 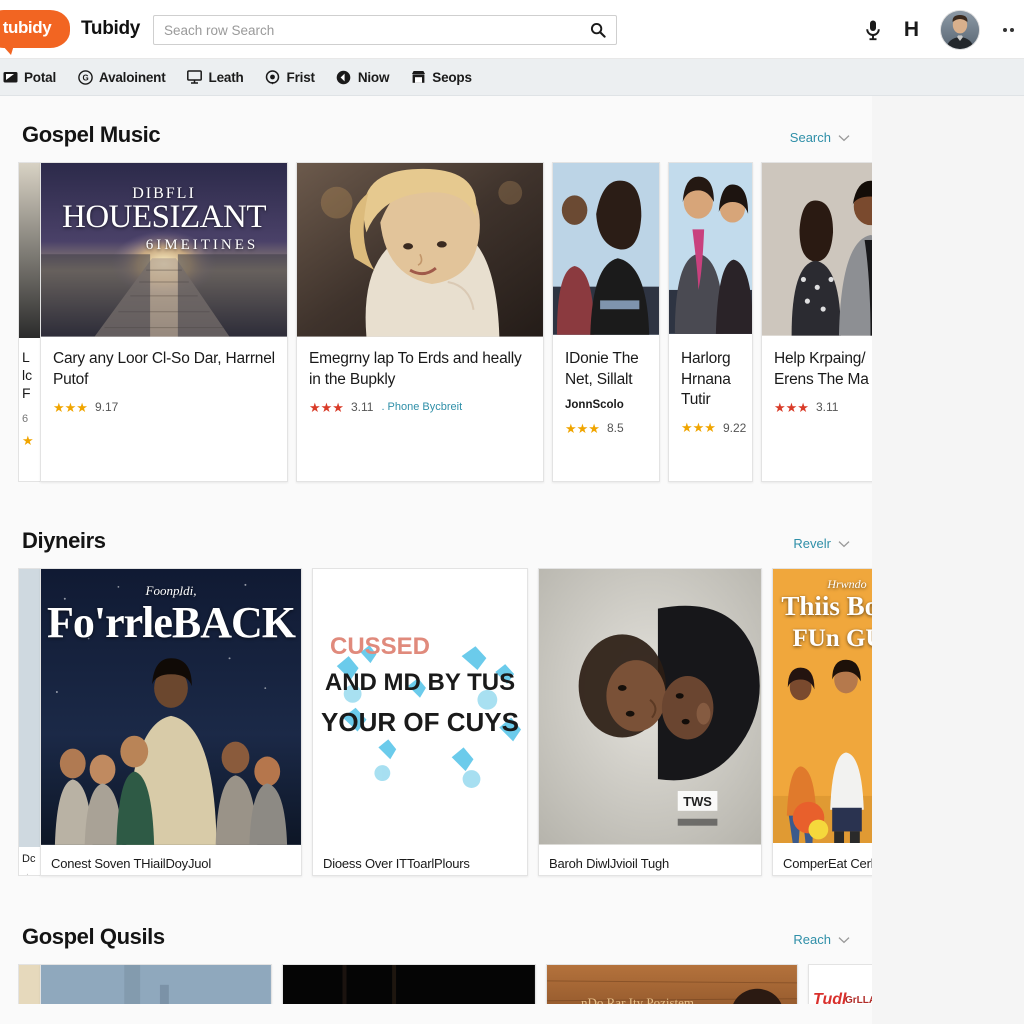 I want to click on card-item: nDo Rar Ity Pozistem, so click(x=672, y=984).